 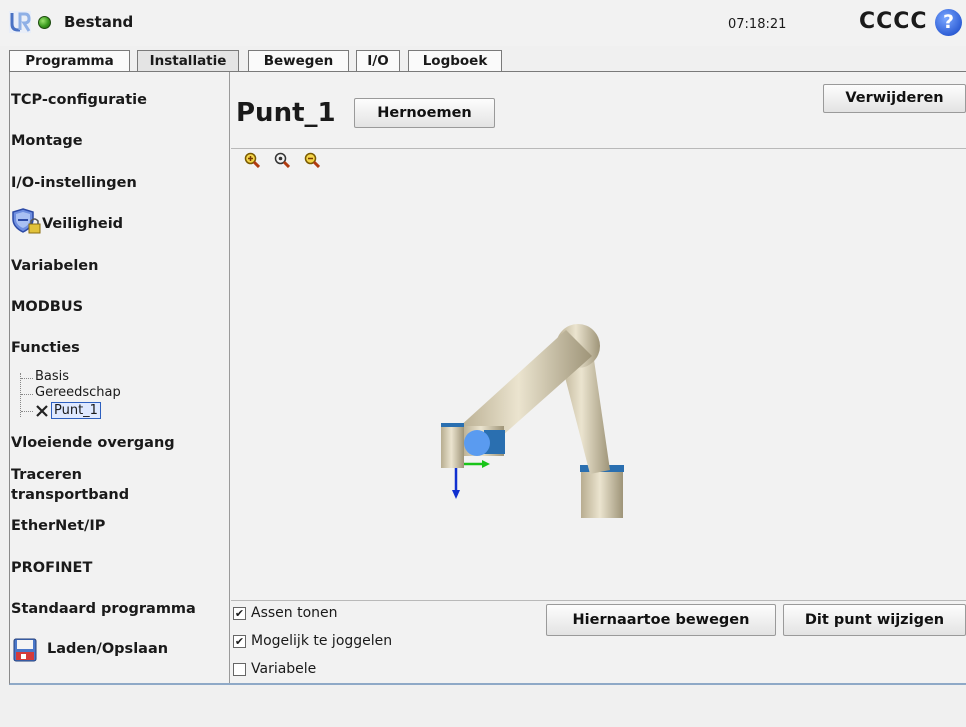 What do you see at coordinates (42, 411) in the screenshot?
I see `point-x-icon` at bounding box center [42, 411].